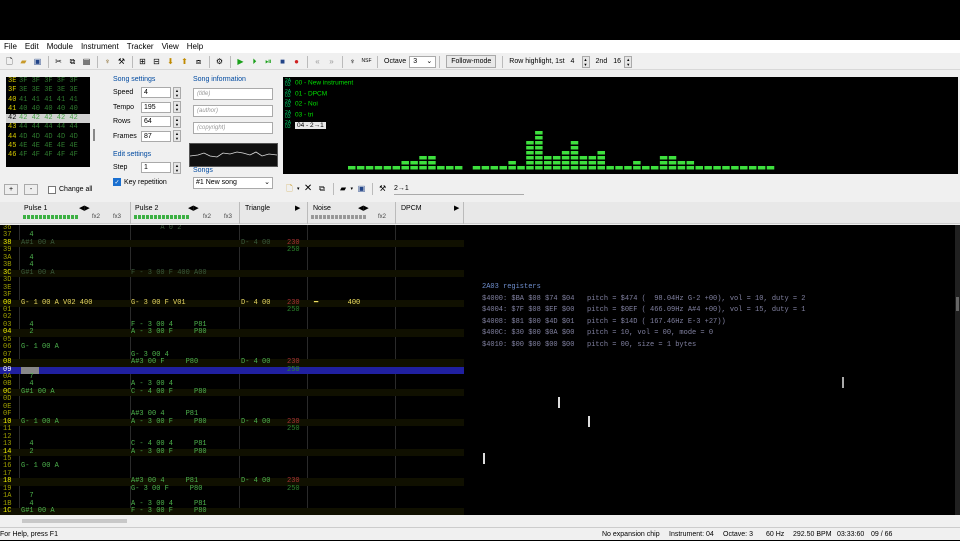 The image size is (960, 541). What do you see at coordinates (233, 183) in the screenshot?
I see `song-select: #1 New song ⌄` at bounding box center [233, 183].